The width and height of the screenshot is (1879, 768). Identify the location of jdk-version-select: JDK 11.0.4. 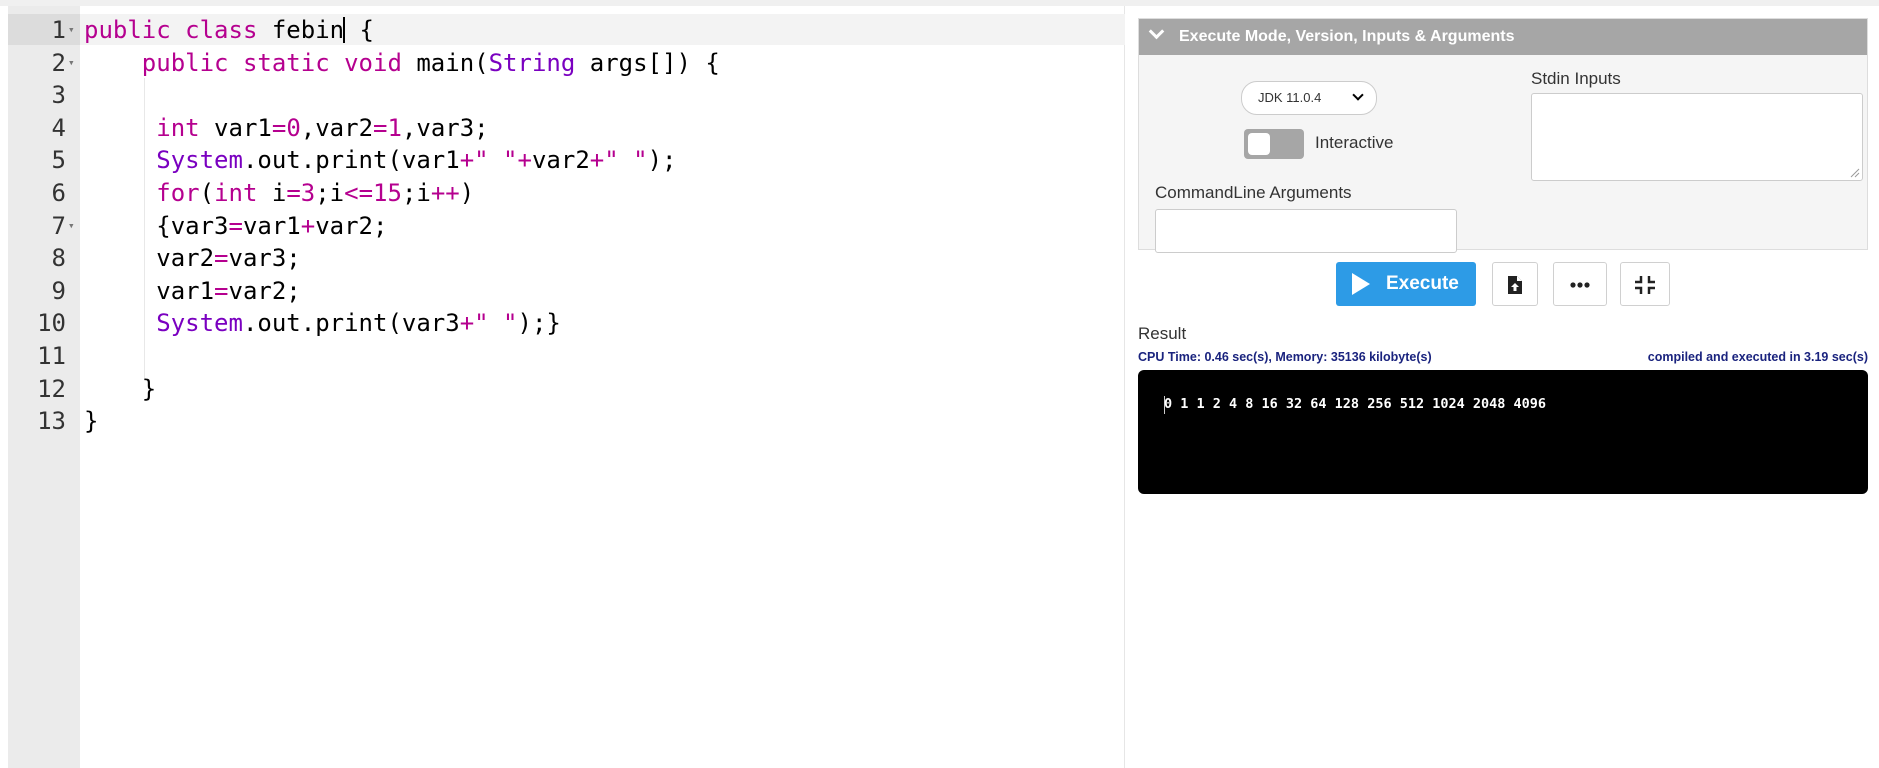
(1309, 98).